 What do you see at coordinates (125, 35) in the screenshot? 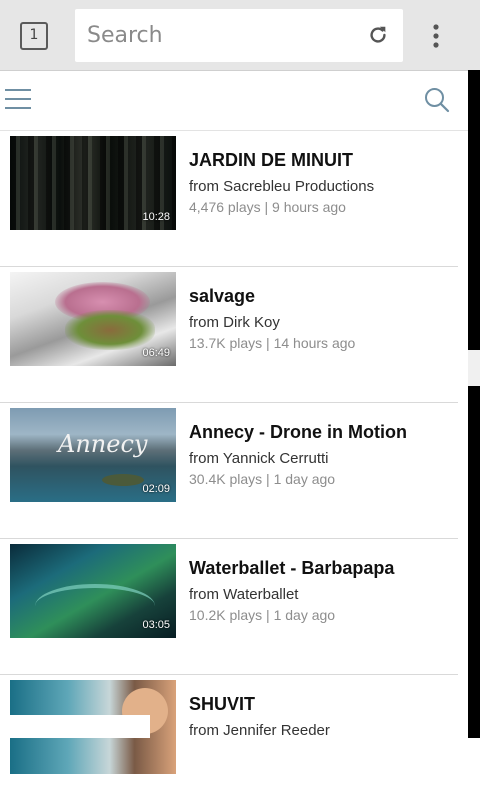
I see `address-bar-placeholder: Search` at bounding box center [125, 35].